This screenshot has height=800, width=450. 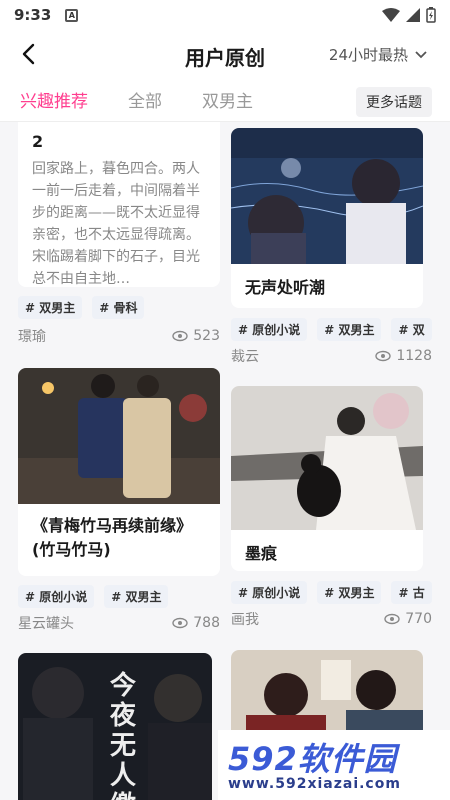 I want to click on view-count-value: 1128, so click(x=414, y=356).